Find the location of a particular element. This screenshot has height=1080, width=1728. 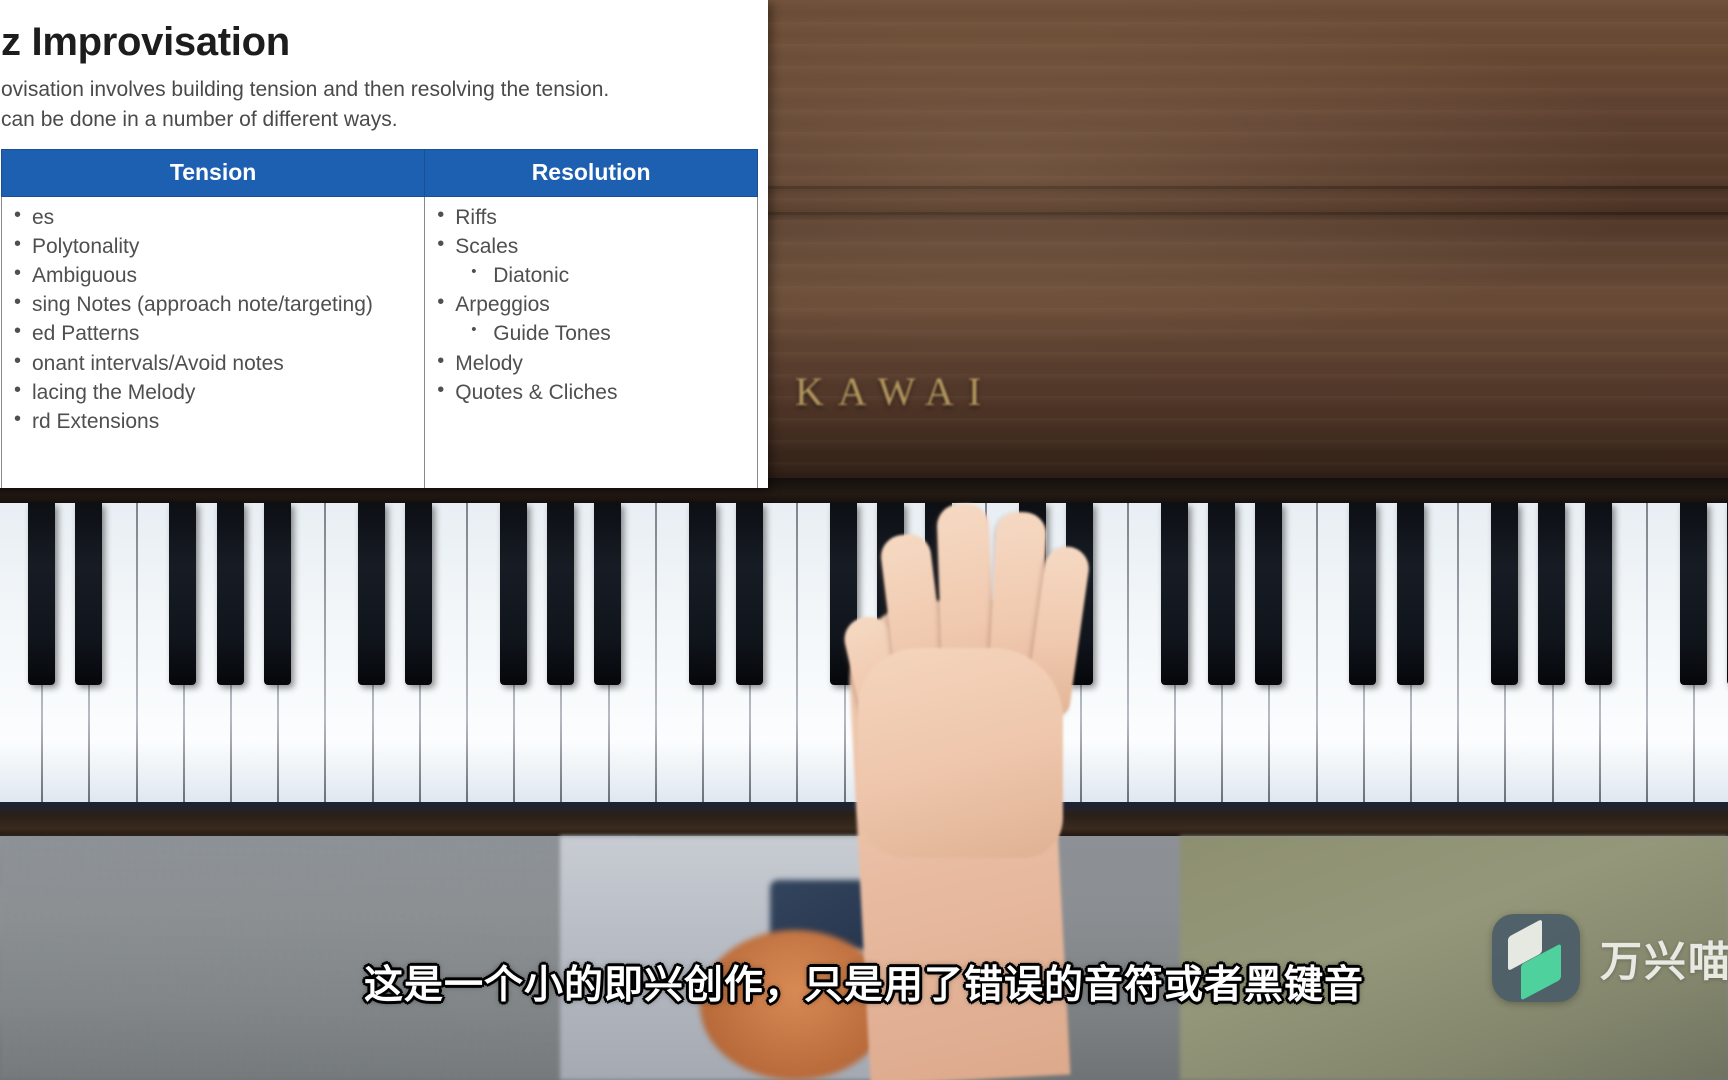

tension-list-item: sing Notes (approach note/targeting) is located at coordinates (213, 304).